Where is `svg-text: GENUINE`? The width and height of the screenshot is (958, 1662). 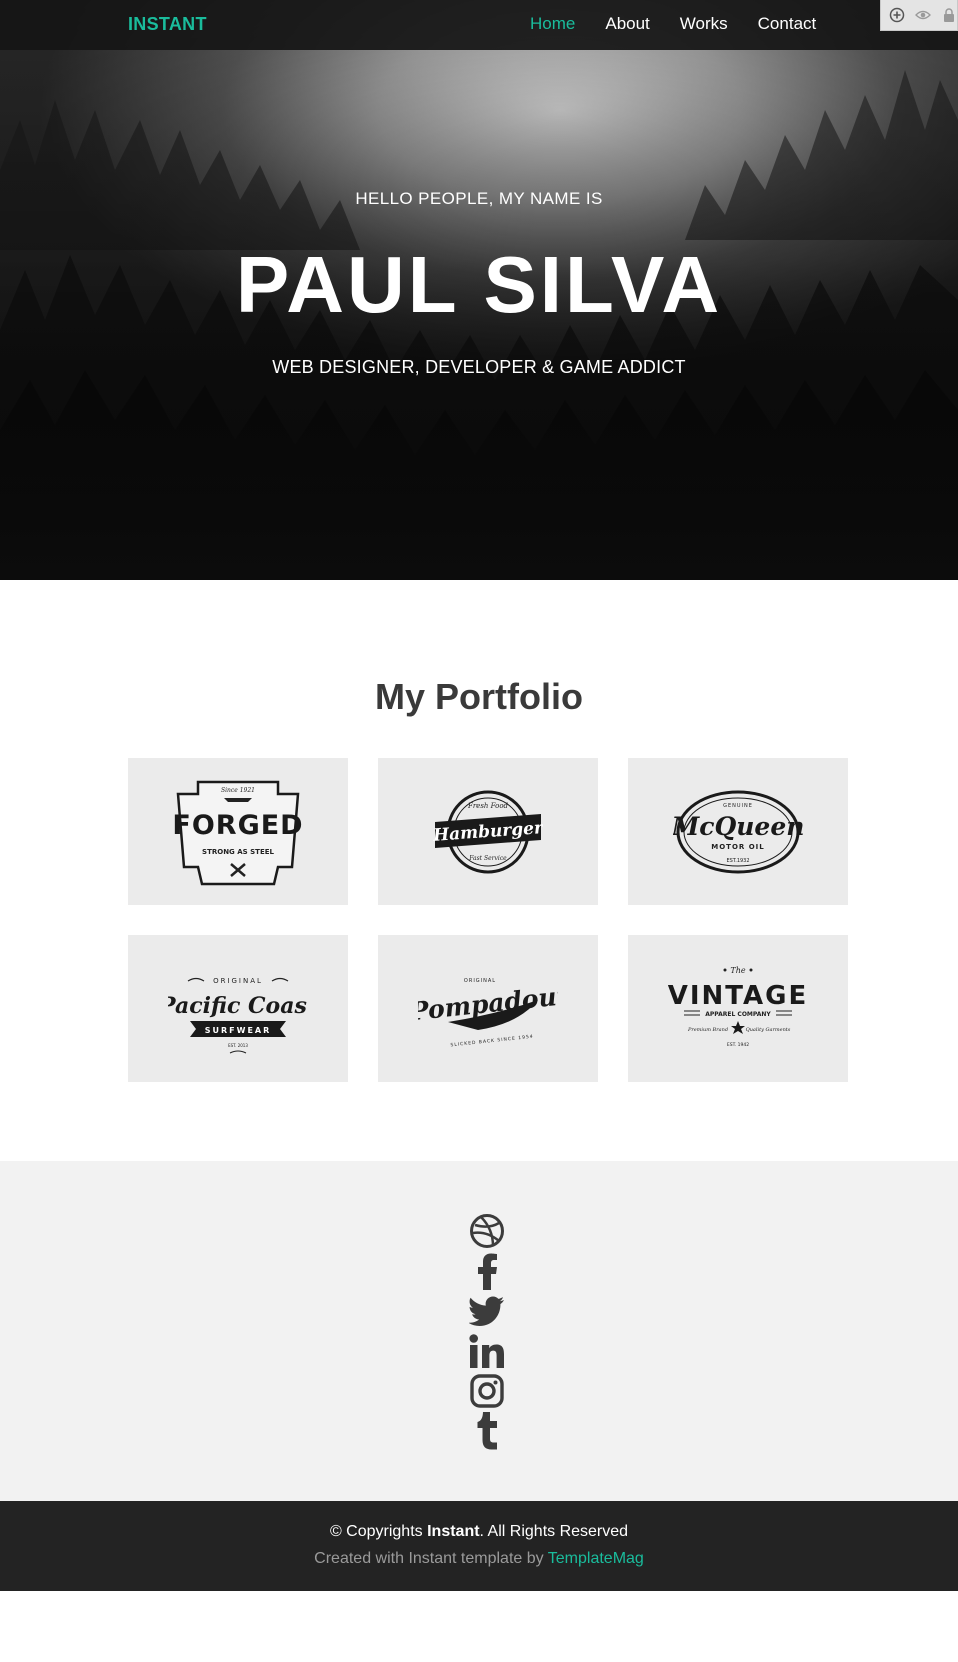 svg-text: GENUINE is located at coordinates (738, 806).